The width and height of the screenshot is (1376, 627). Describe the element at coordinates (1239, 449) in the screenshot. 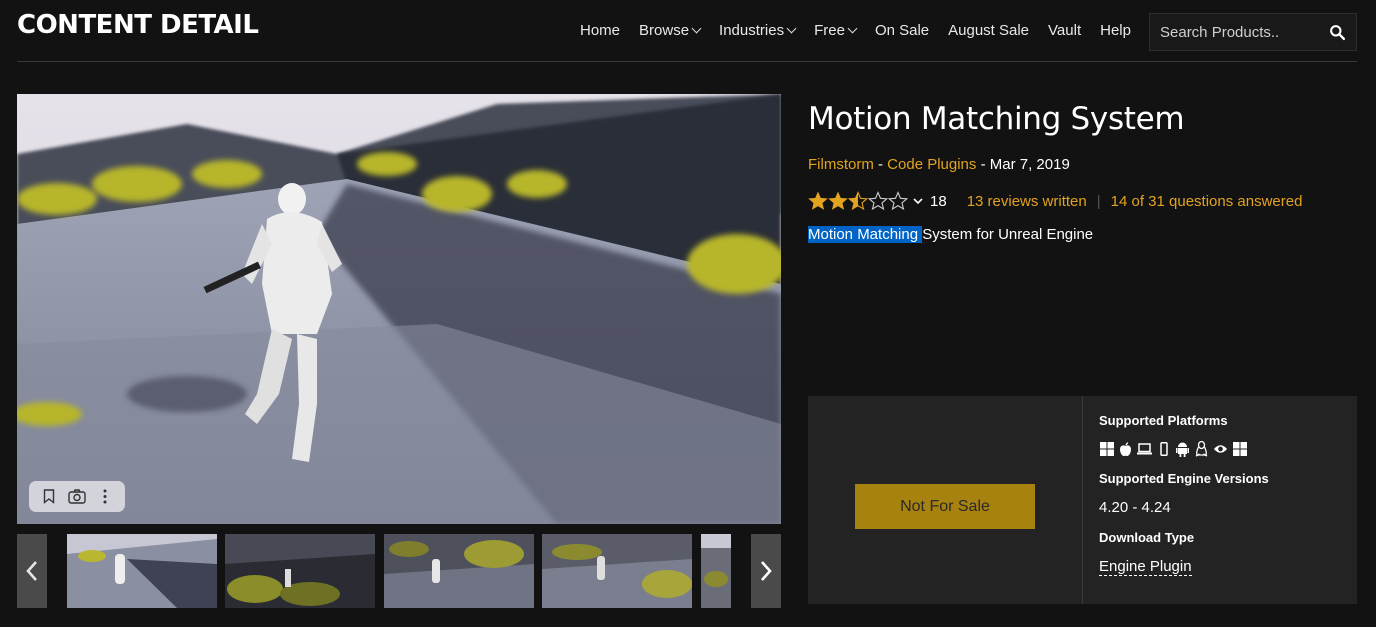

I see `windows-alt-icon` at that location.